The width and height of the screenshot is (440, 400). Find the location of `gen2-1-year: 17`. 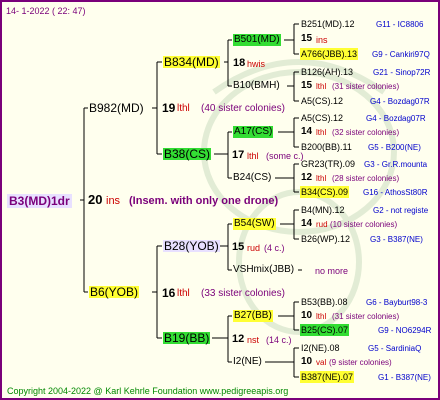

gen2-1-year: 17 is located at coordinates (238, 155).